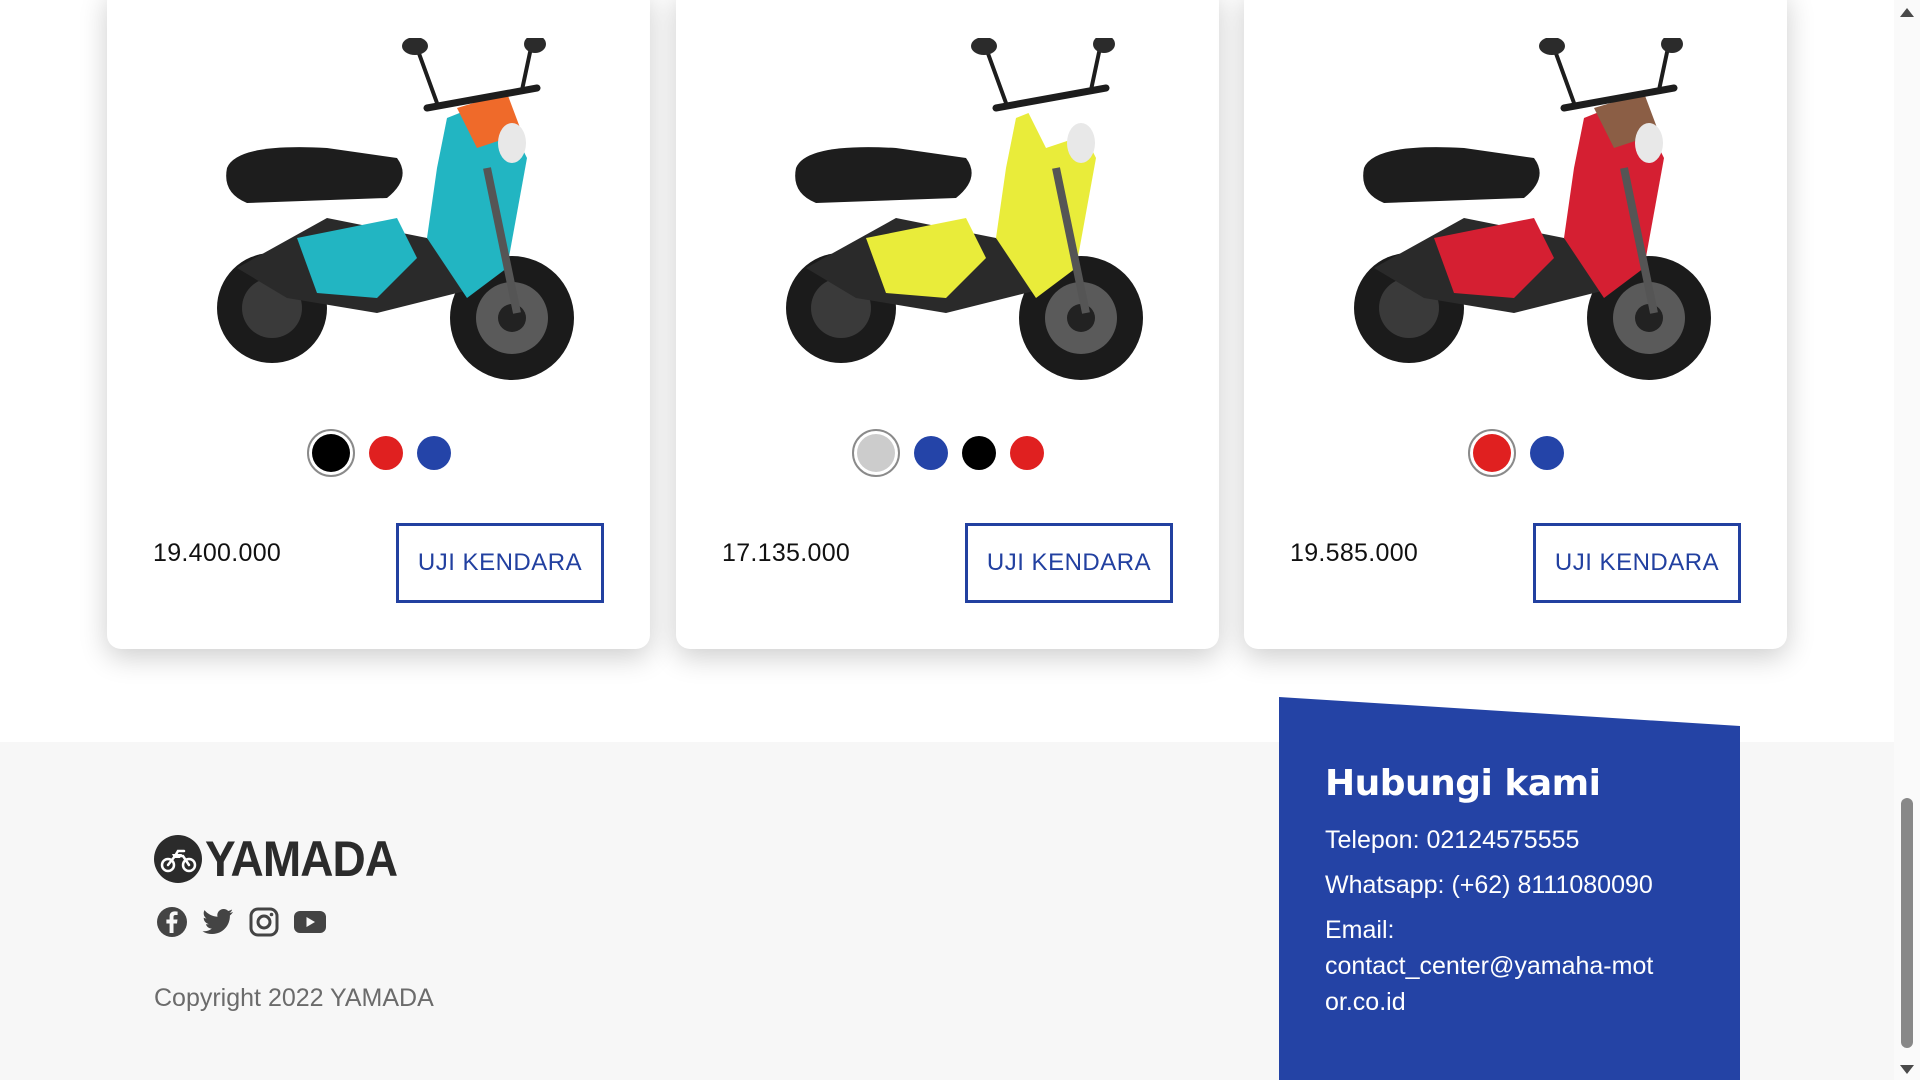 Image resolution: width=1920 pixels, height=1080 pixels. I want to click on contact-whatsapp: Whatsapp: (+62) 8111080090, so click(1489, 885).